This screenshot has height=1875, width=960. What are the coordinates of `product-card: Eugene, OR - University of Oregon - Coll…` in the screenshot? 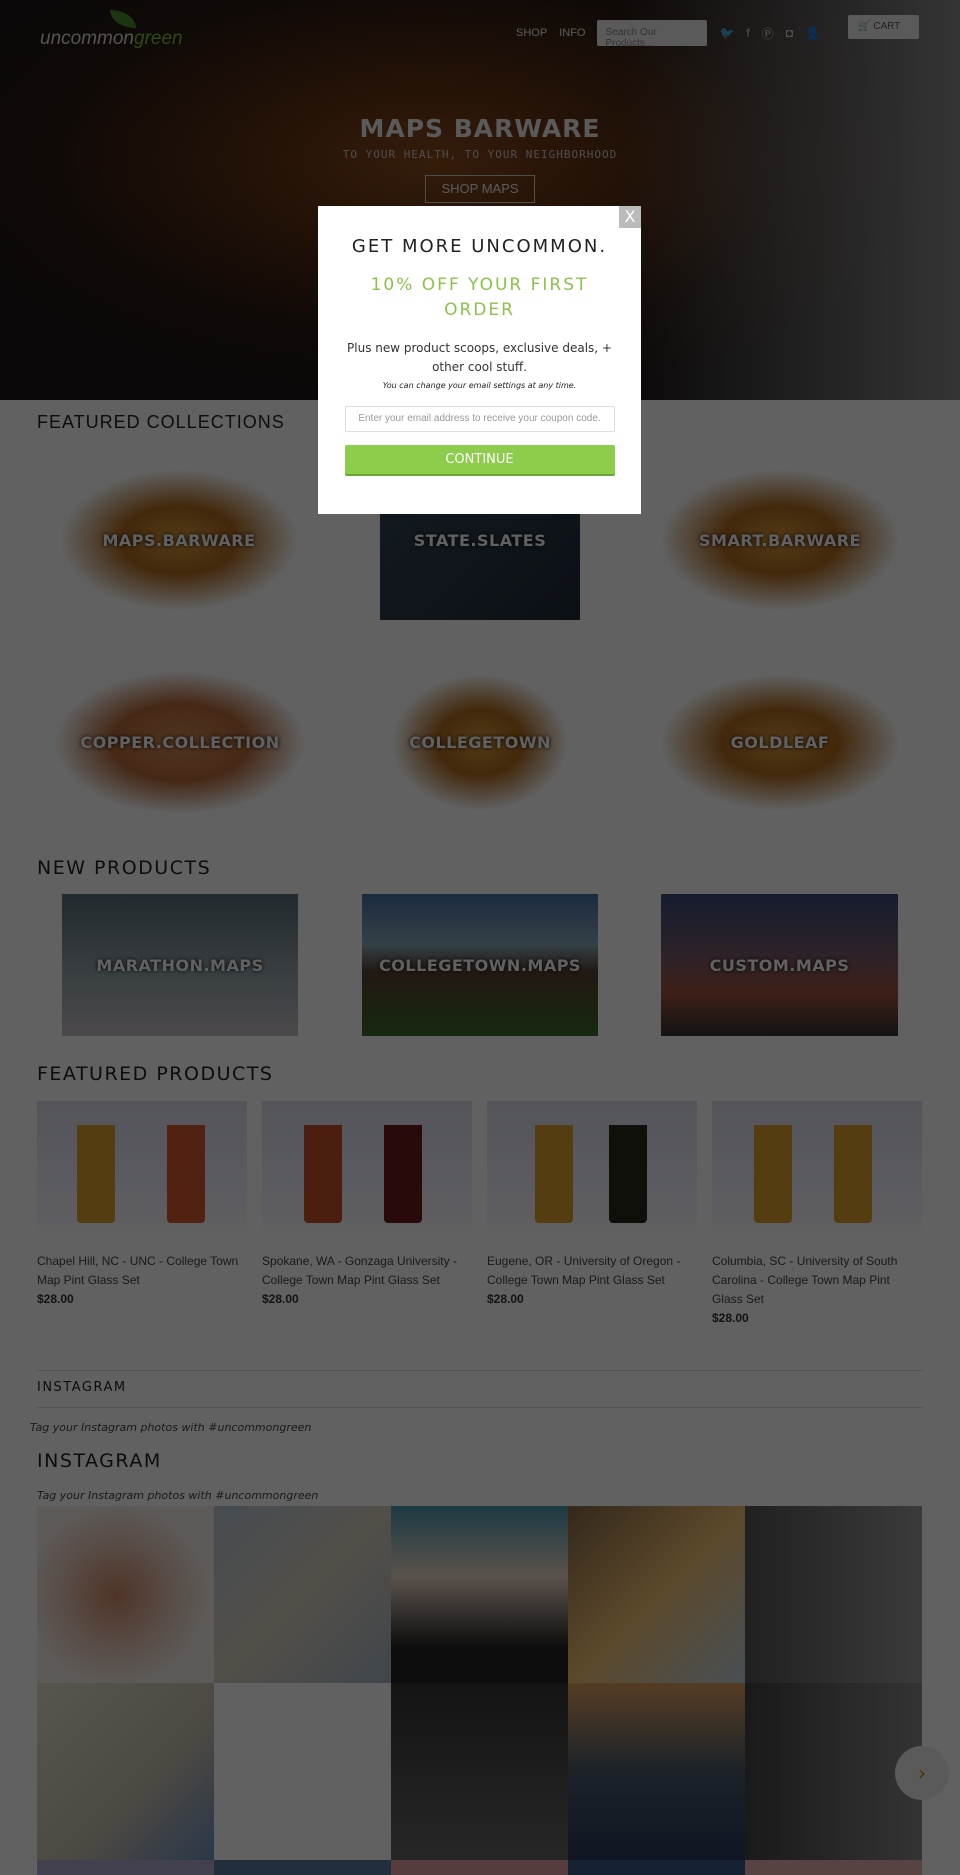 It's located at (592, 1203).